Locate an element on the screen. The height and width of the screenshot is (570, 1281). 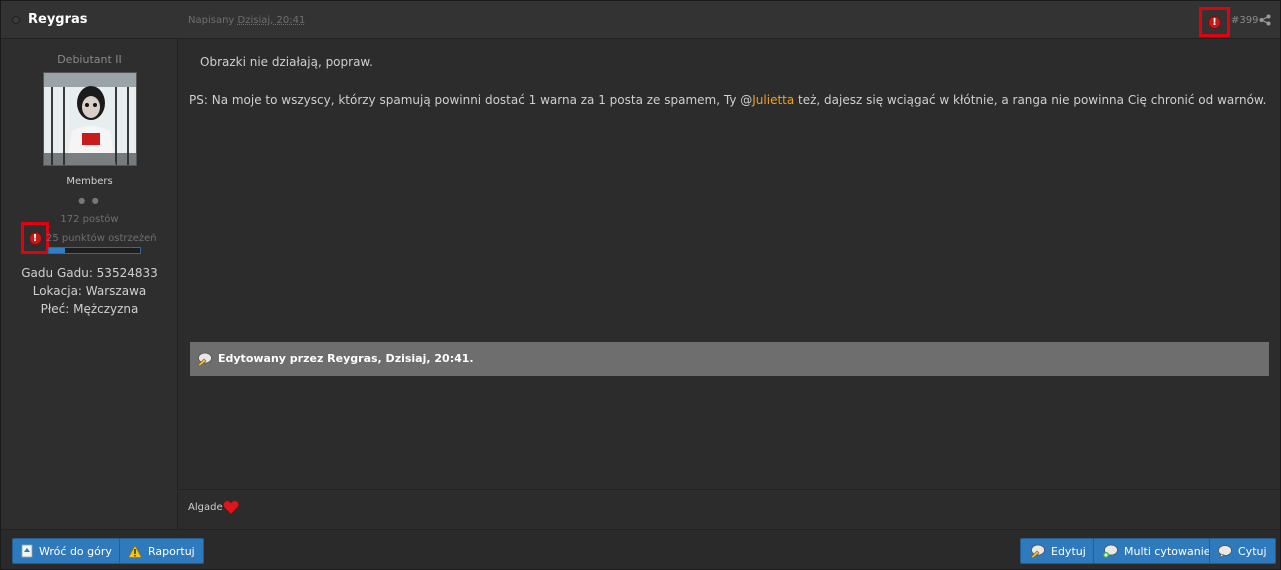
back-to-top-button: Wróć do góry is located at coordinates (66, 551).